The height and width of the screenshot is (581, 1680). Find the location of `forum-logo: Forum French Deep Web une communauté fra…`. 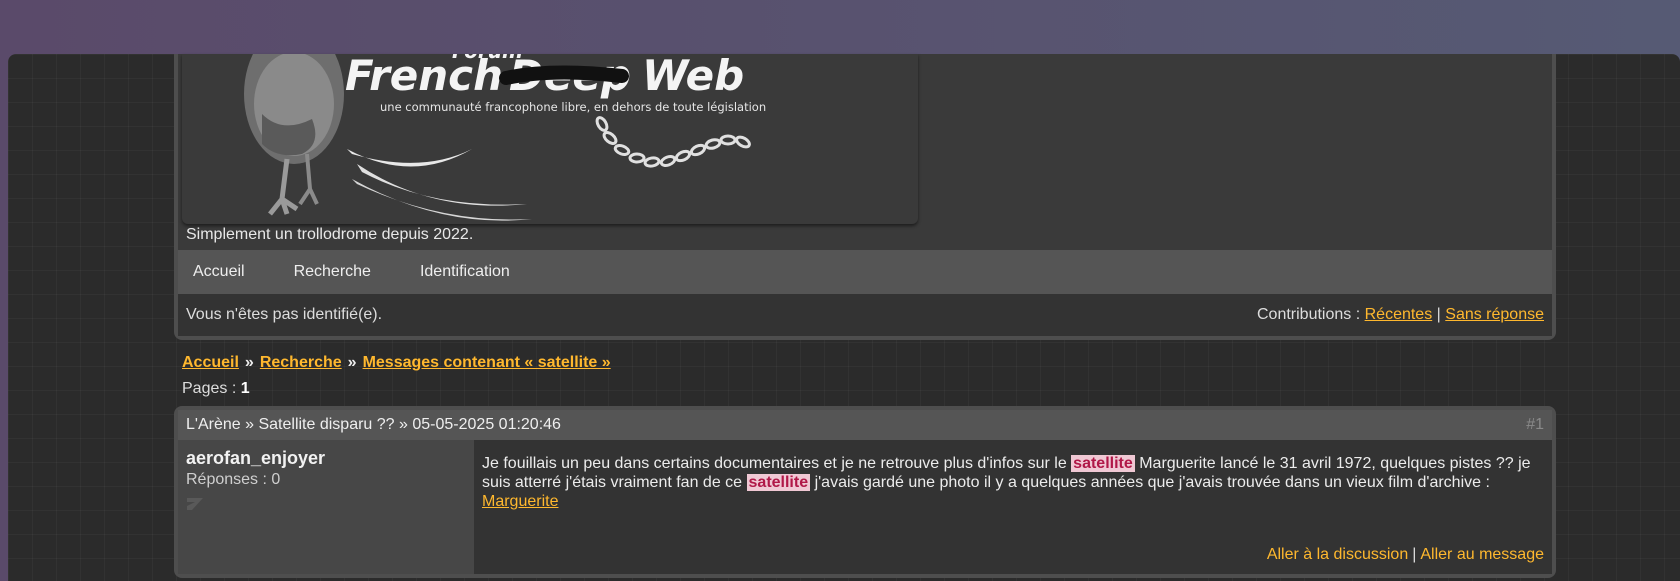

forum-logo: Forum French Deep Web une communauté fra… is located at coordinates (550, 139).